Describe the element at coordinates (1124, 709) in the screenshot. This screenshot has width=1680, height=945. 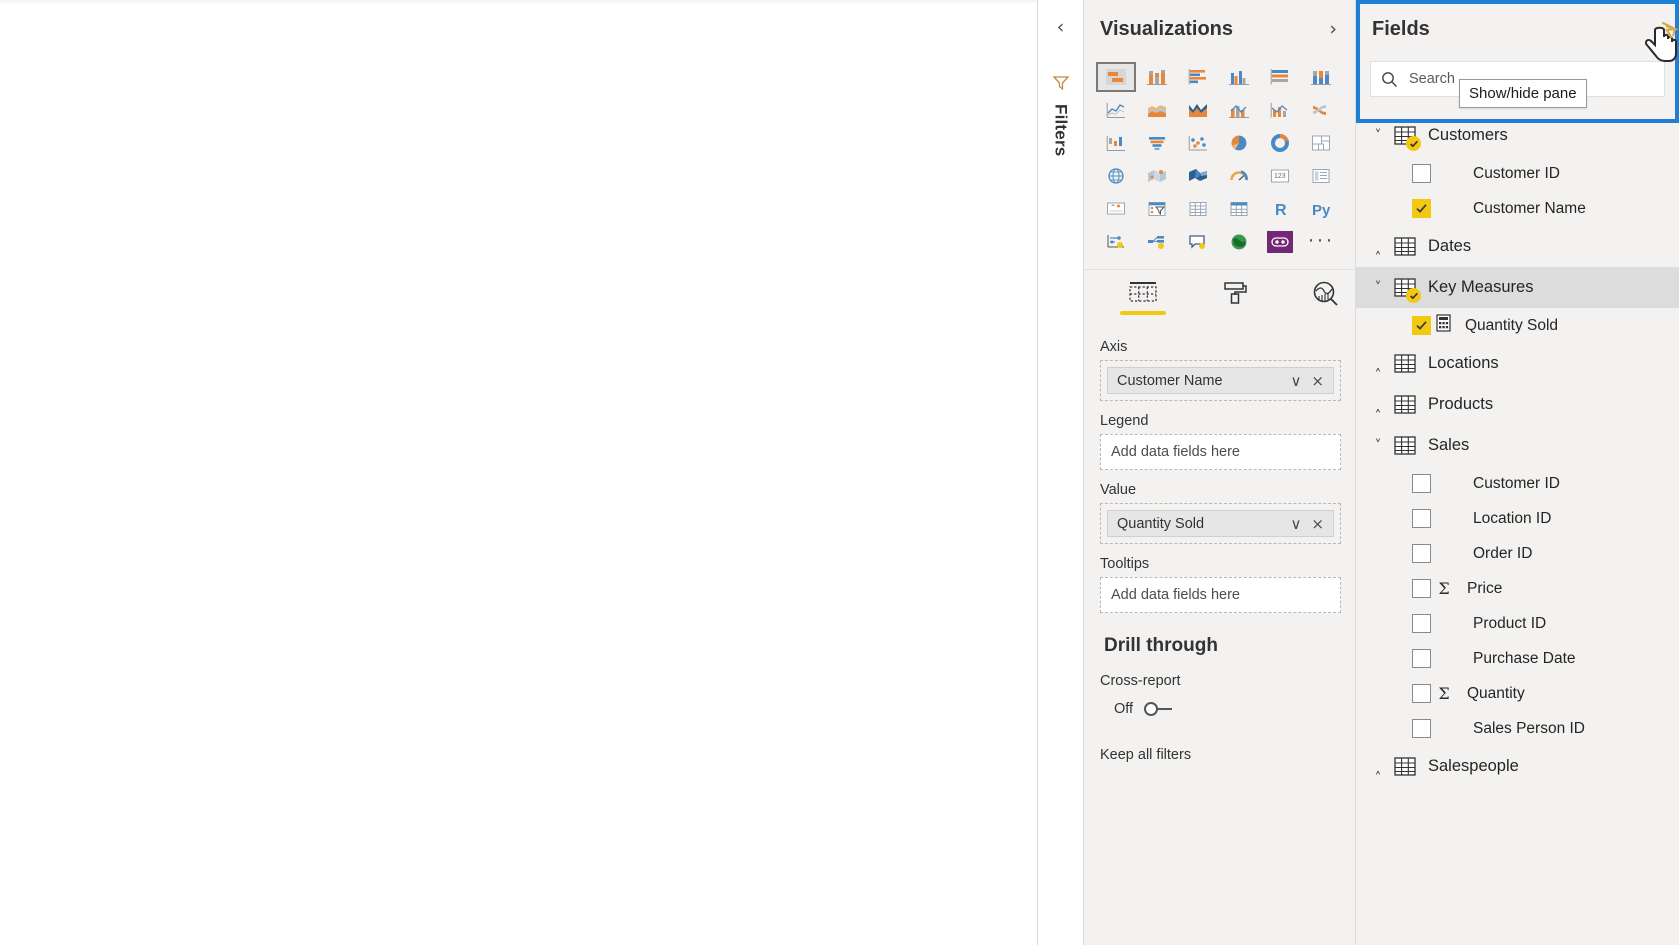
I see `cross-report-toggle-state: Off` at that location.